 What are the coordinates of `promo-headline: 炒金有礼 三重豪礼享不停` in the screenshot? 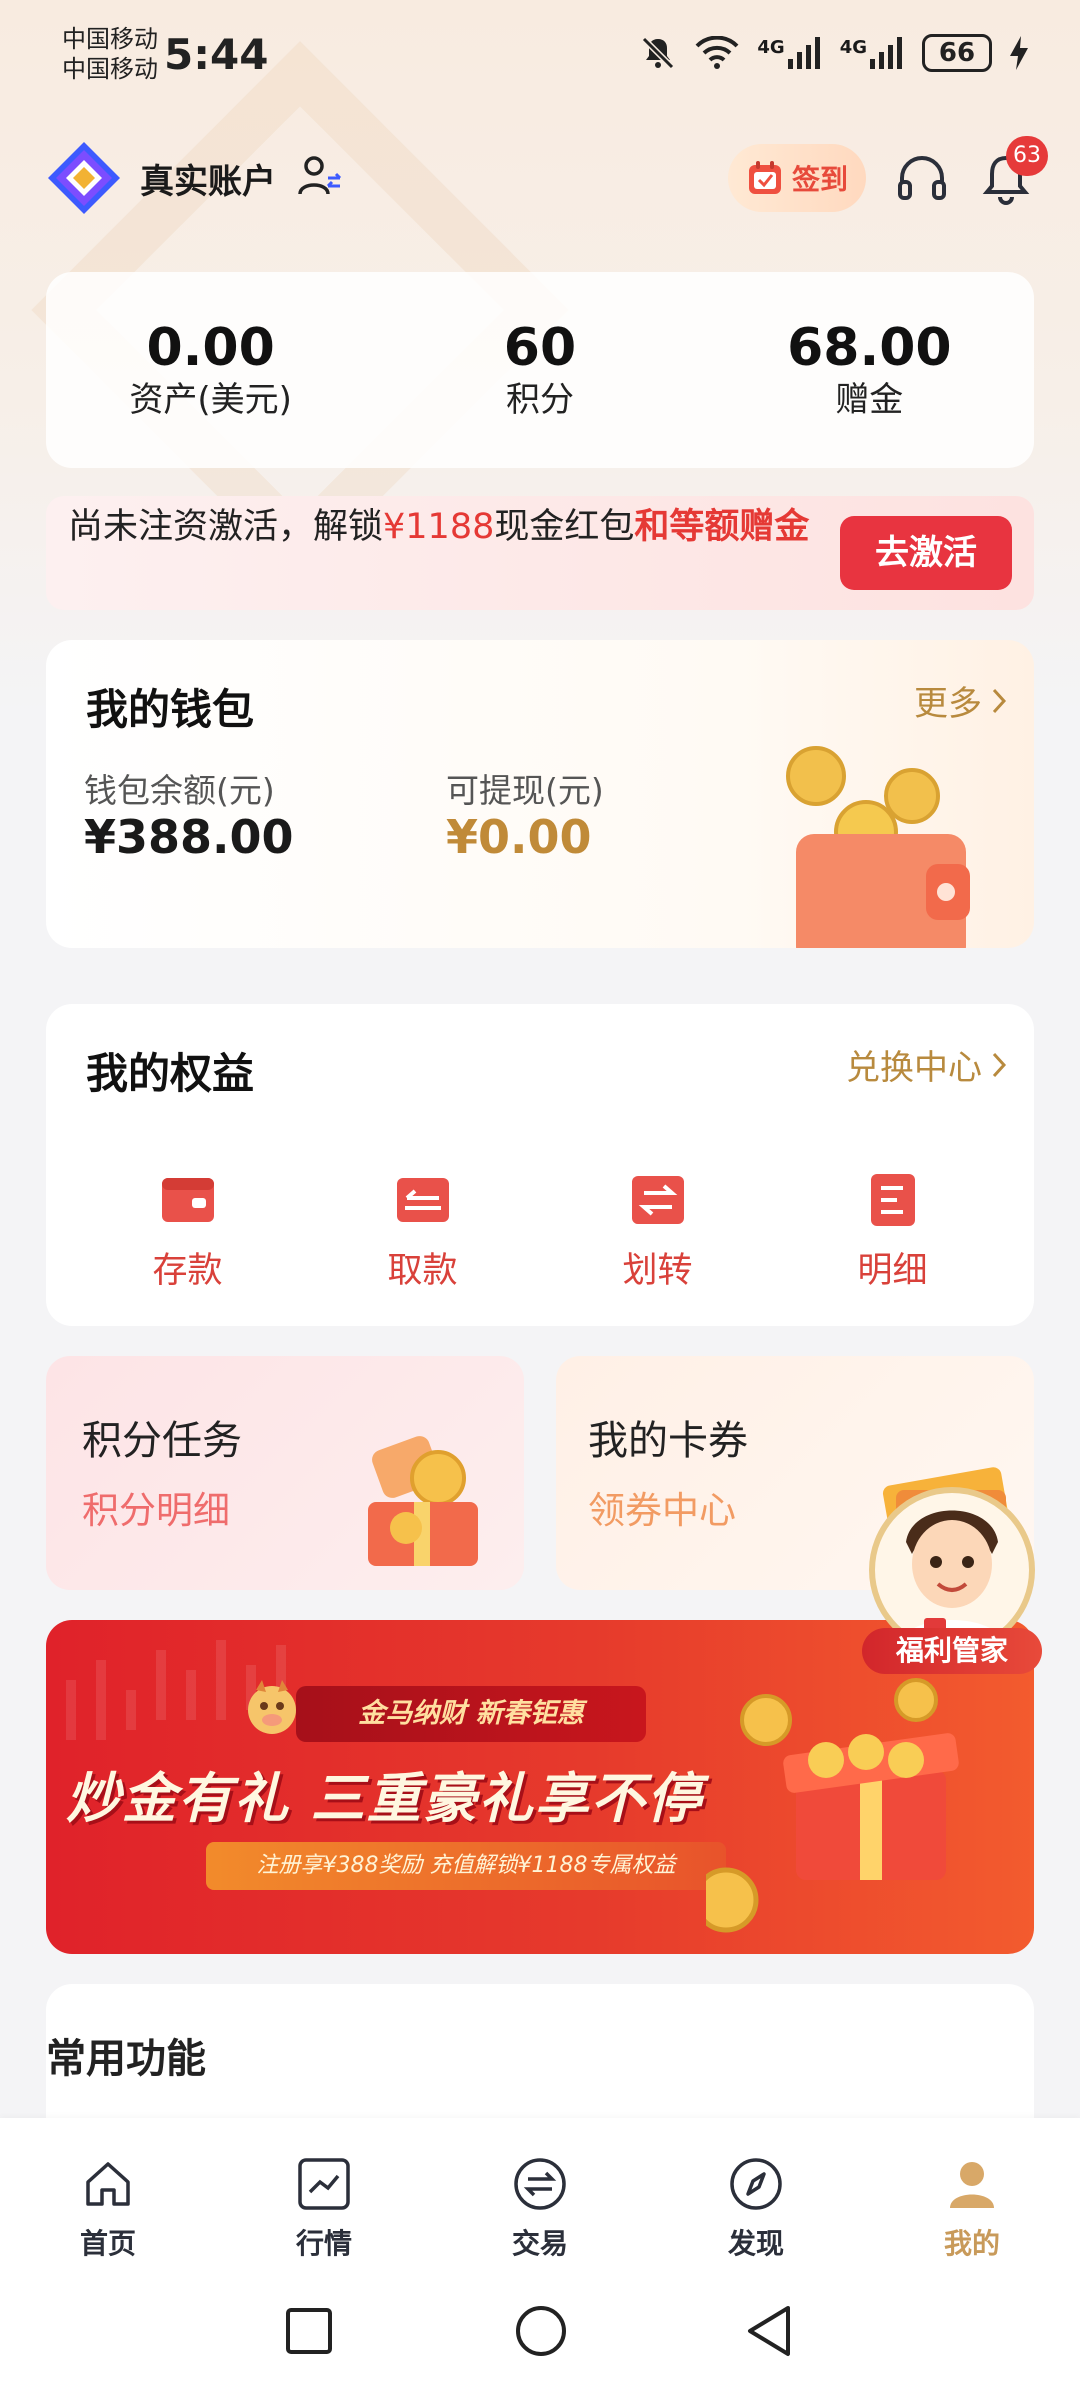 It's located at (384, 1798).